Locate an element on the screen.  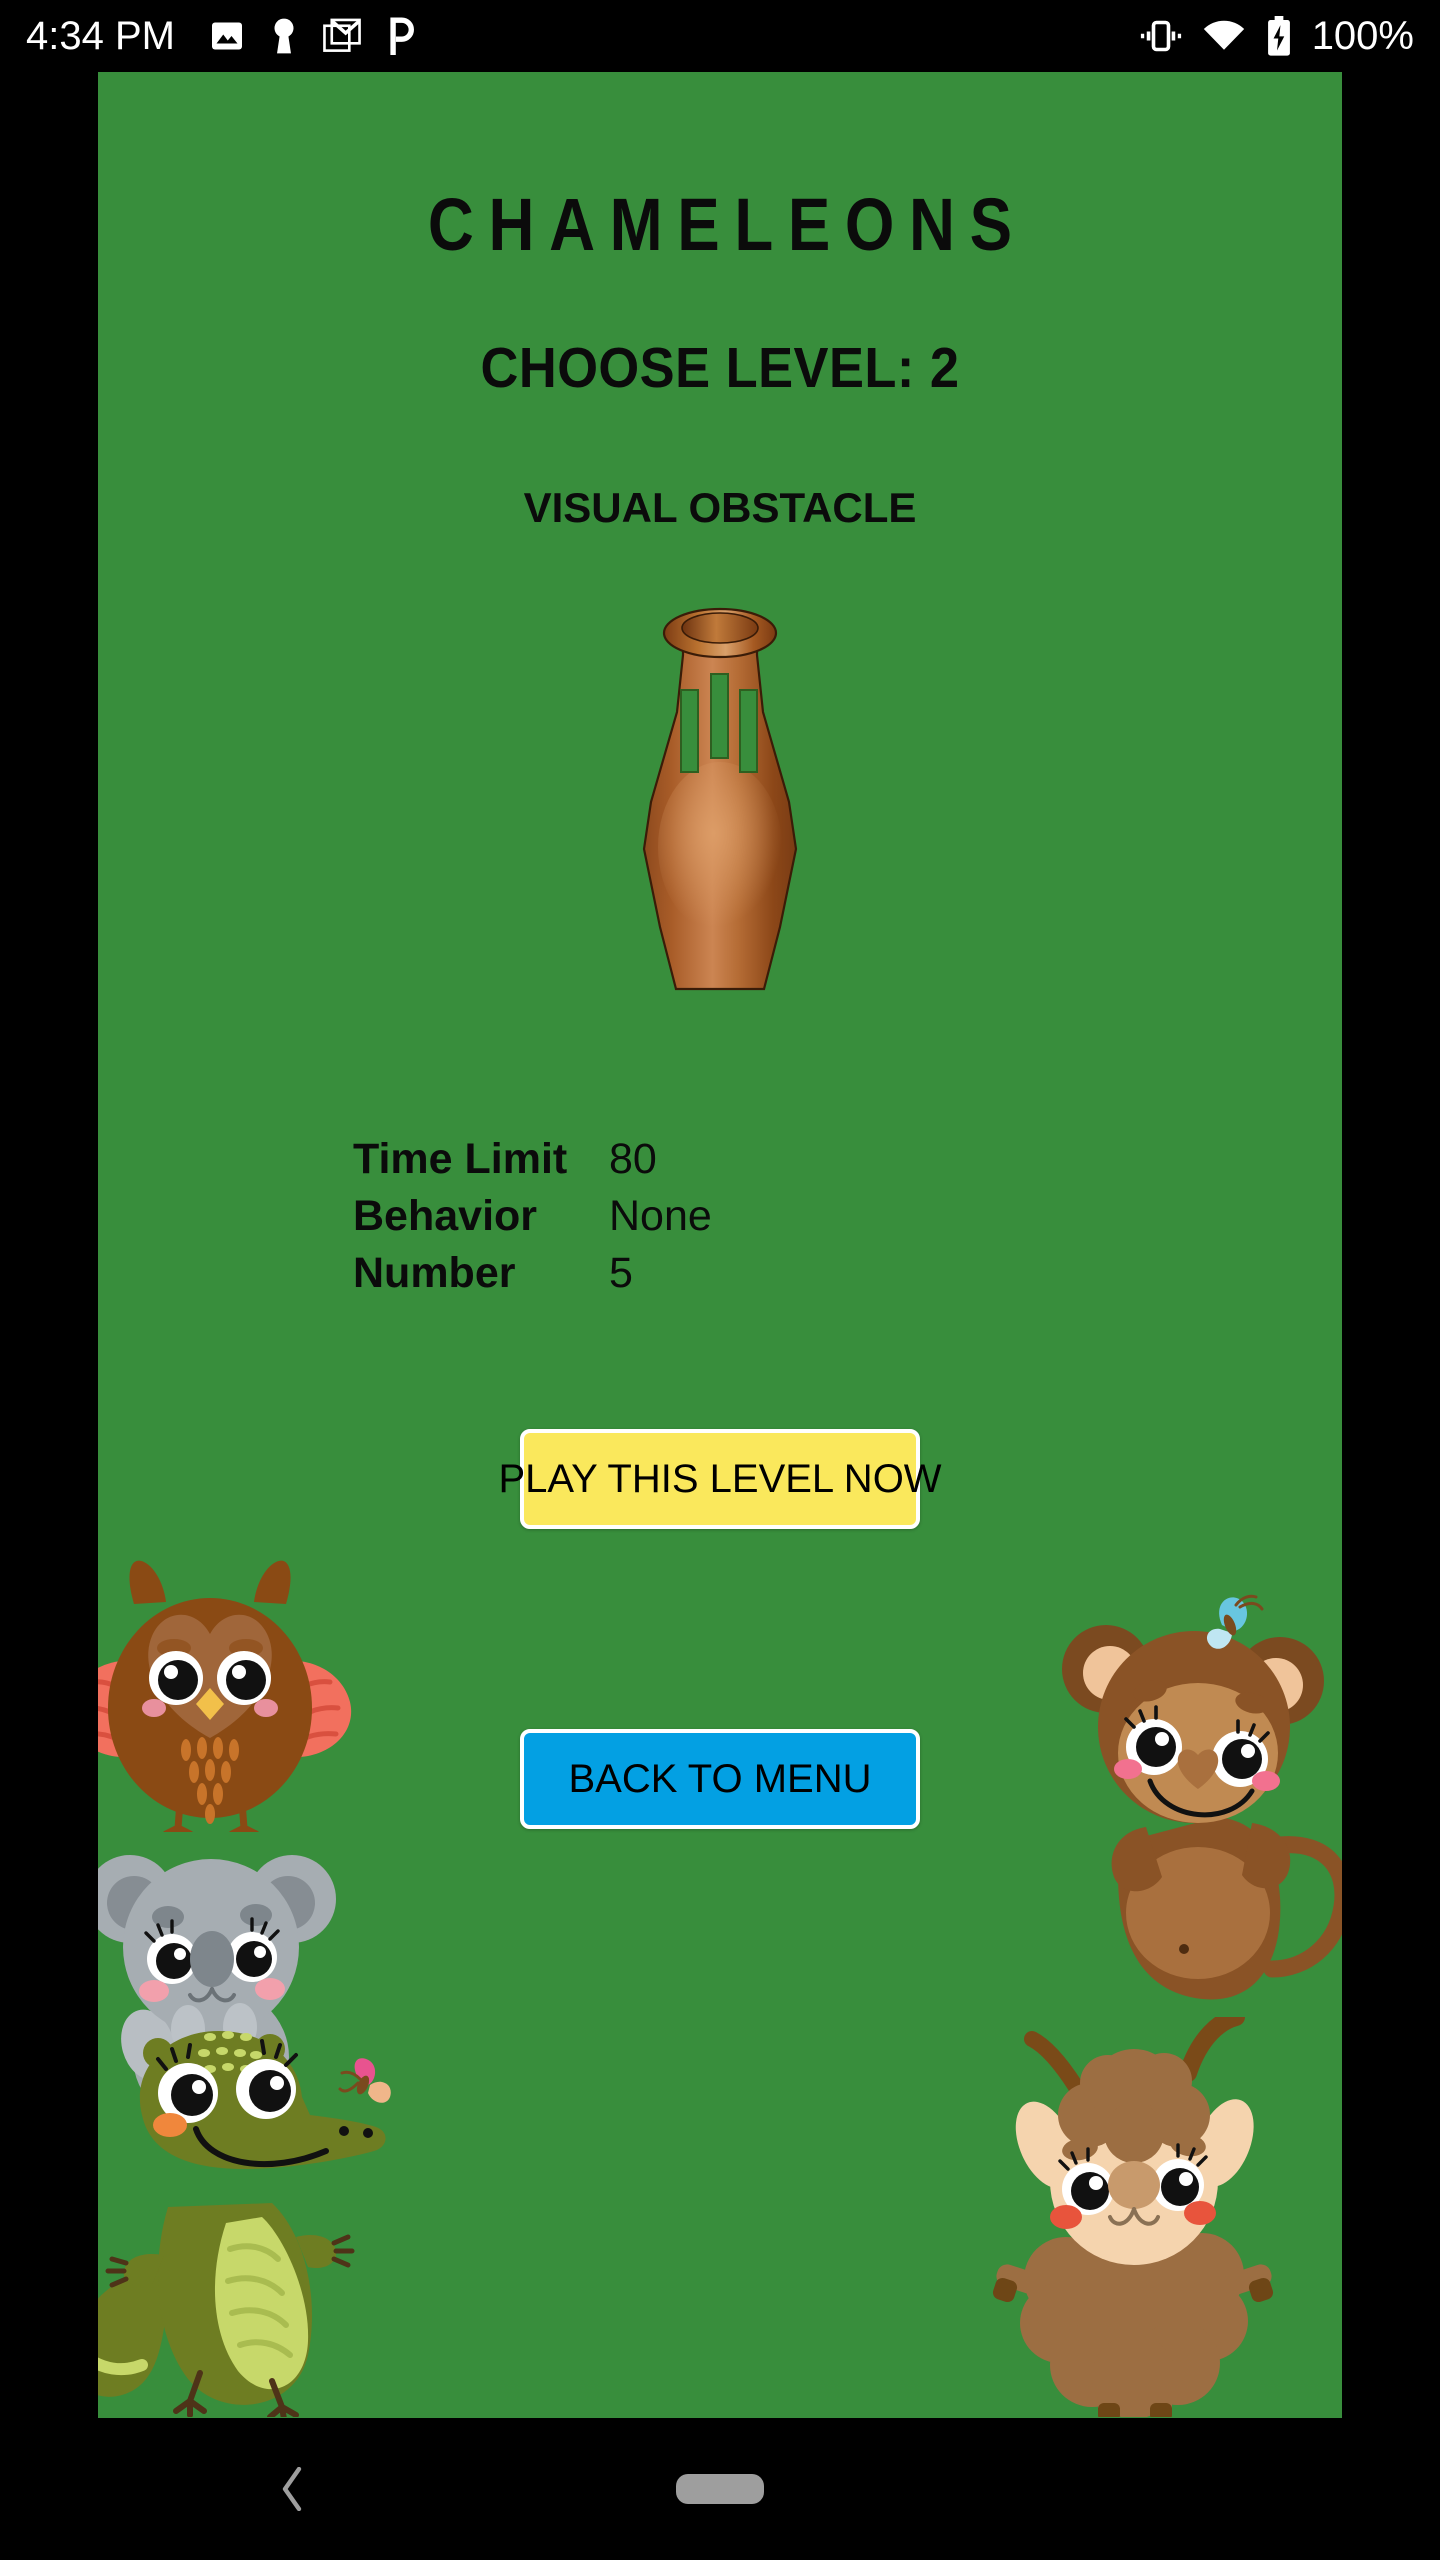
page-title: CHAMELEONS is located at coordinates (727, 224).